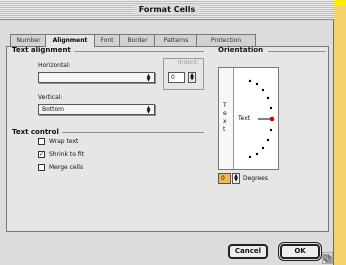 The width and height of the screenshot is (346, 265). I want to click on text-alignment-divider, so click(139, 51).